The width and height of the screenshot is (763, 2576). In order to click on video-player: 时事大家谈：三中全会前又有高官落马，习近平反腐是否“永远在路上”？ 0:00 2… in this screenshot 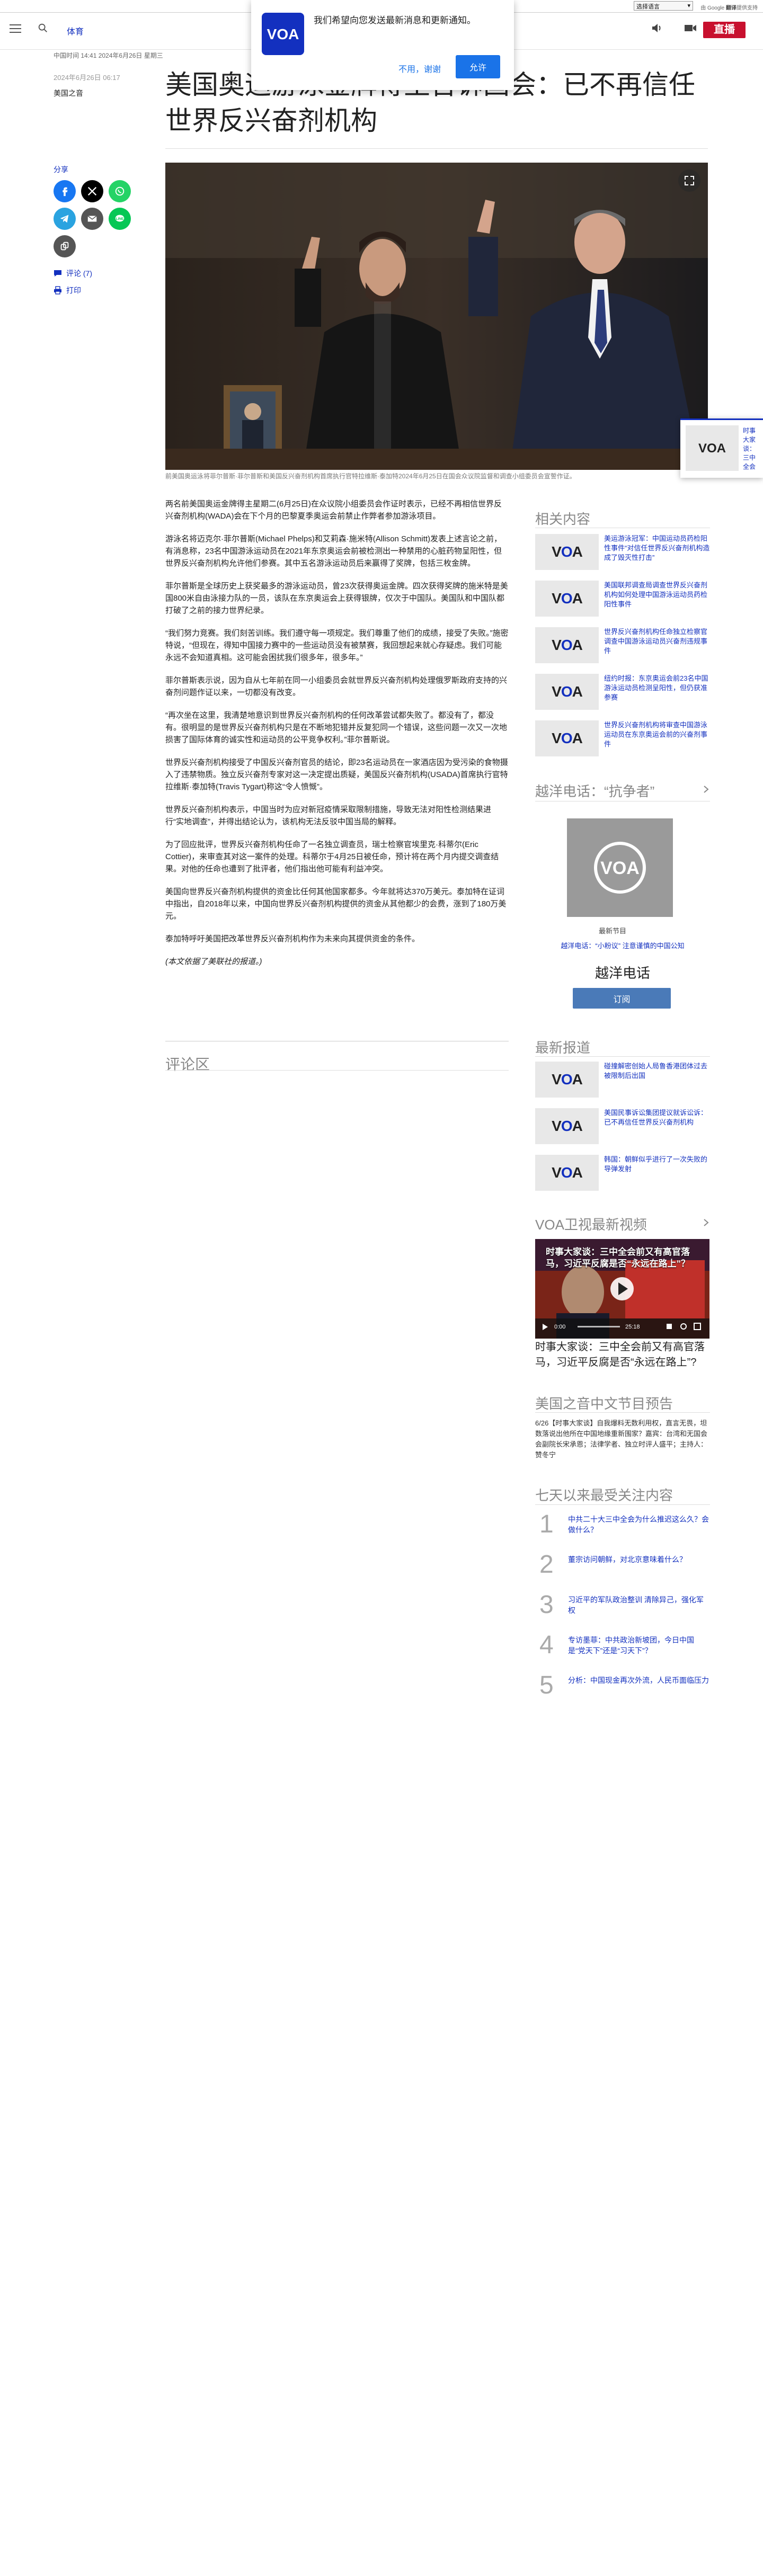, I will do `click(622, 1289)`.